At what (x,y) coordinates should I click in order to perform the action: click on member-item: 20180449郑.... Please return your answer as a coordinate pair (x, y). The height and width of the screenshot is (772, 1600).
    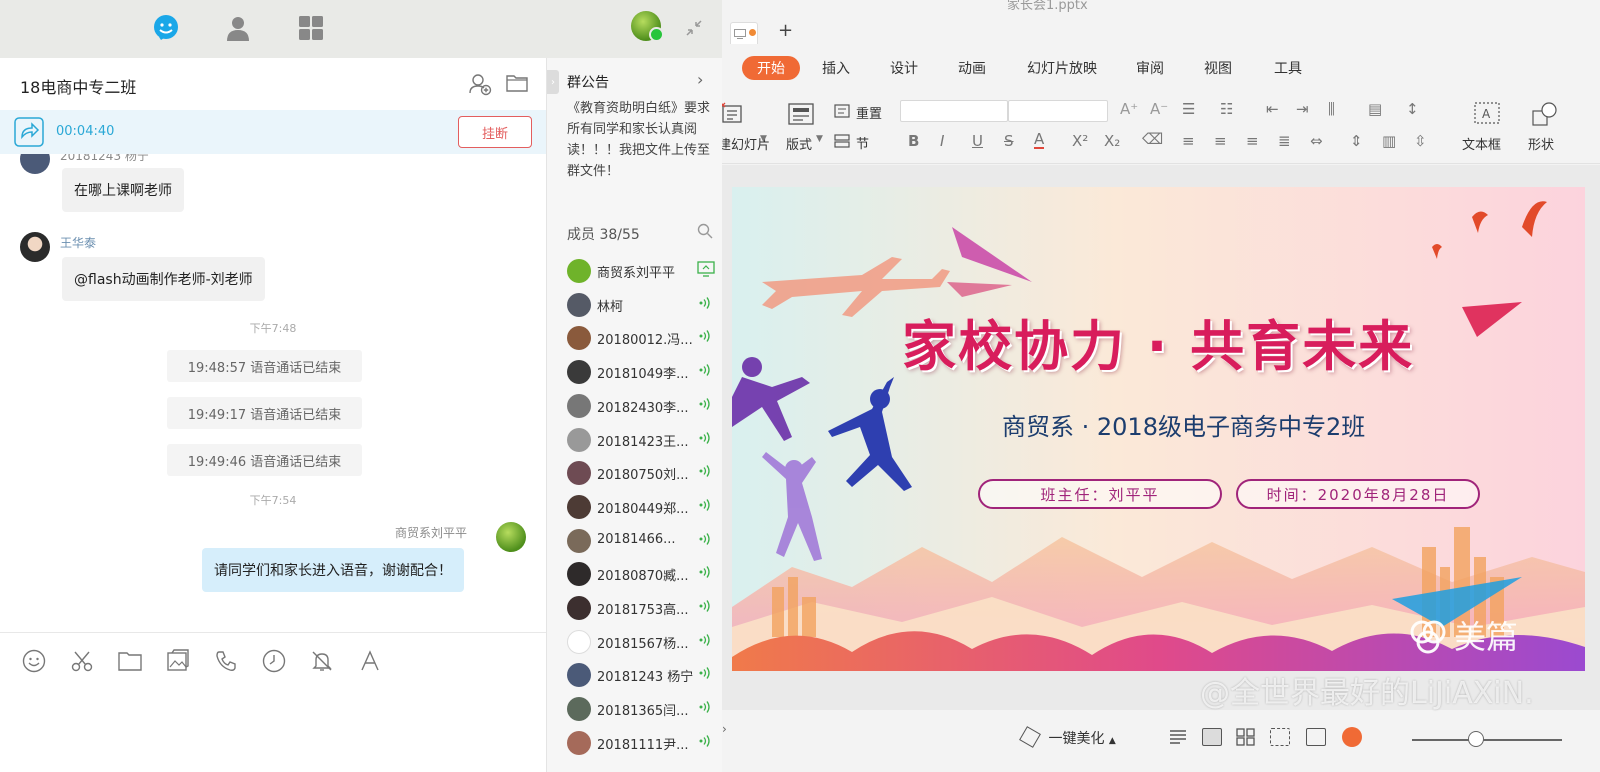
    Looking at the image, I should click on (634, 506).